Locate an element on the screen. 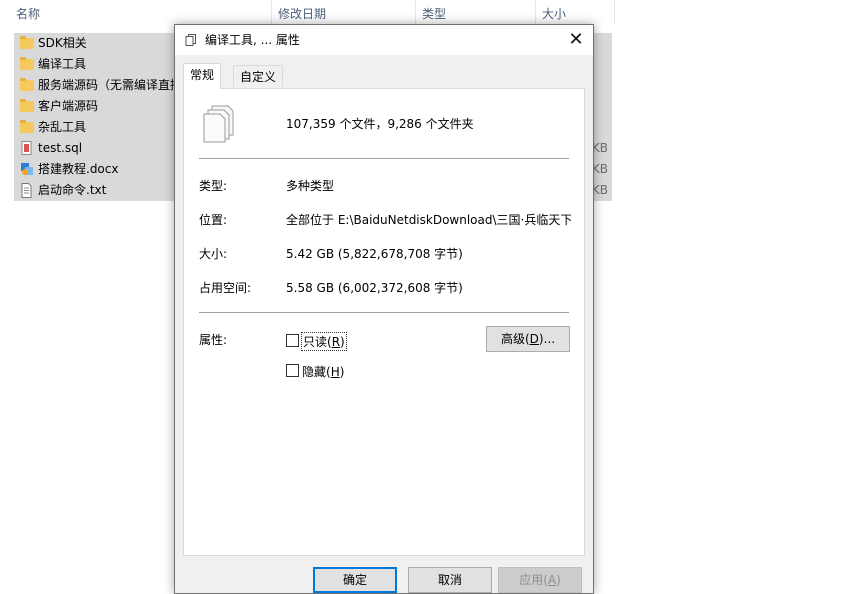  attributes-label: 属性: is located at coordinates (213, 340).